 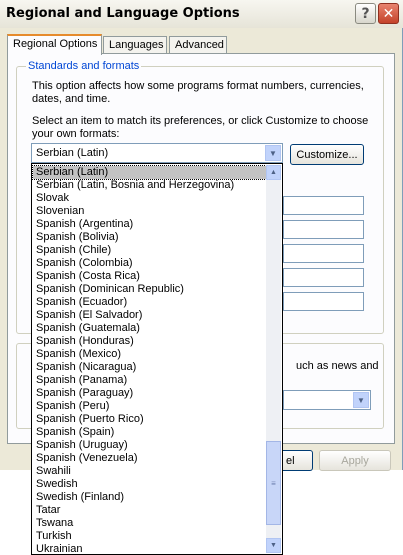 I want to click on close-button: ✕, so click(x=388, y=13).